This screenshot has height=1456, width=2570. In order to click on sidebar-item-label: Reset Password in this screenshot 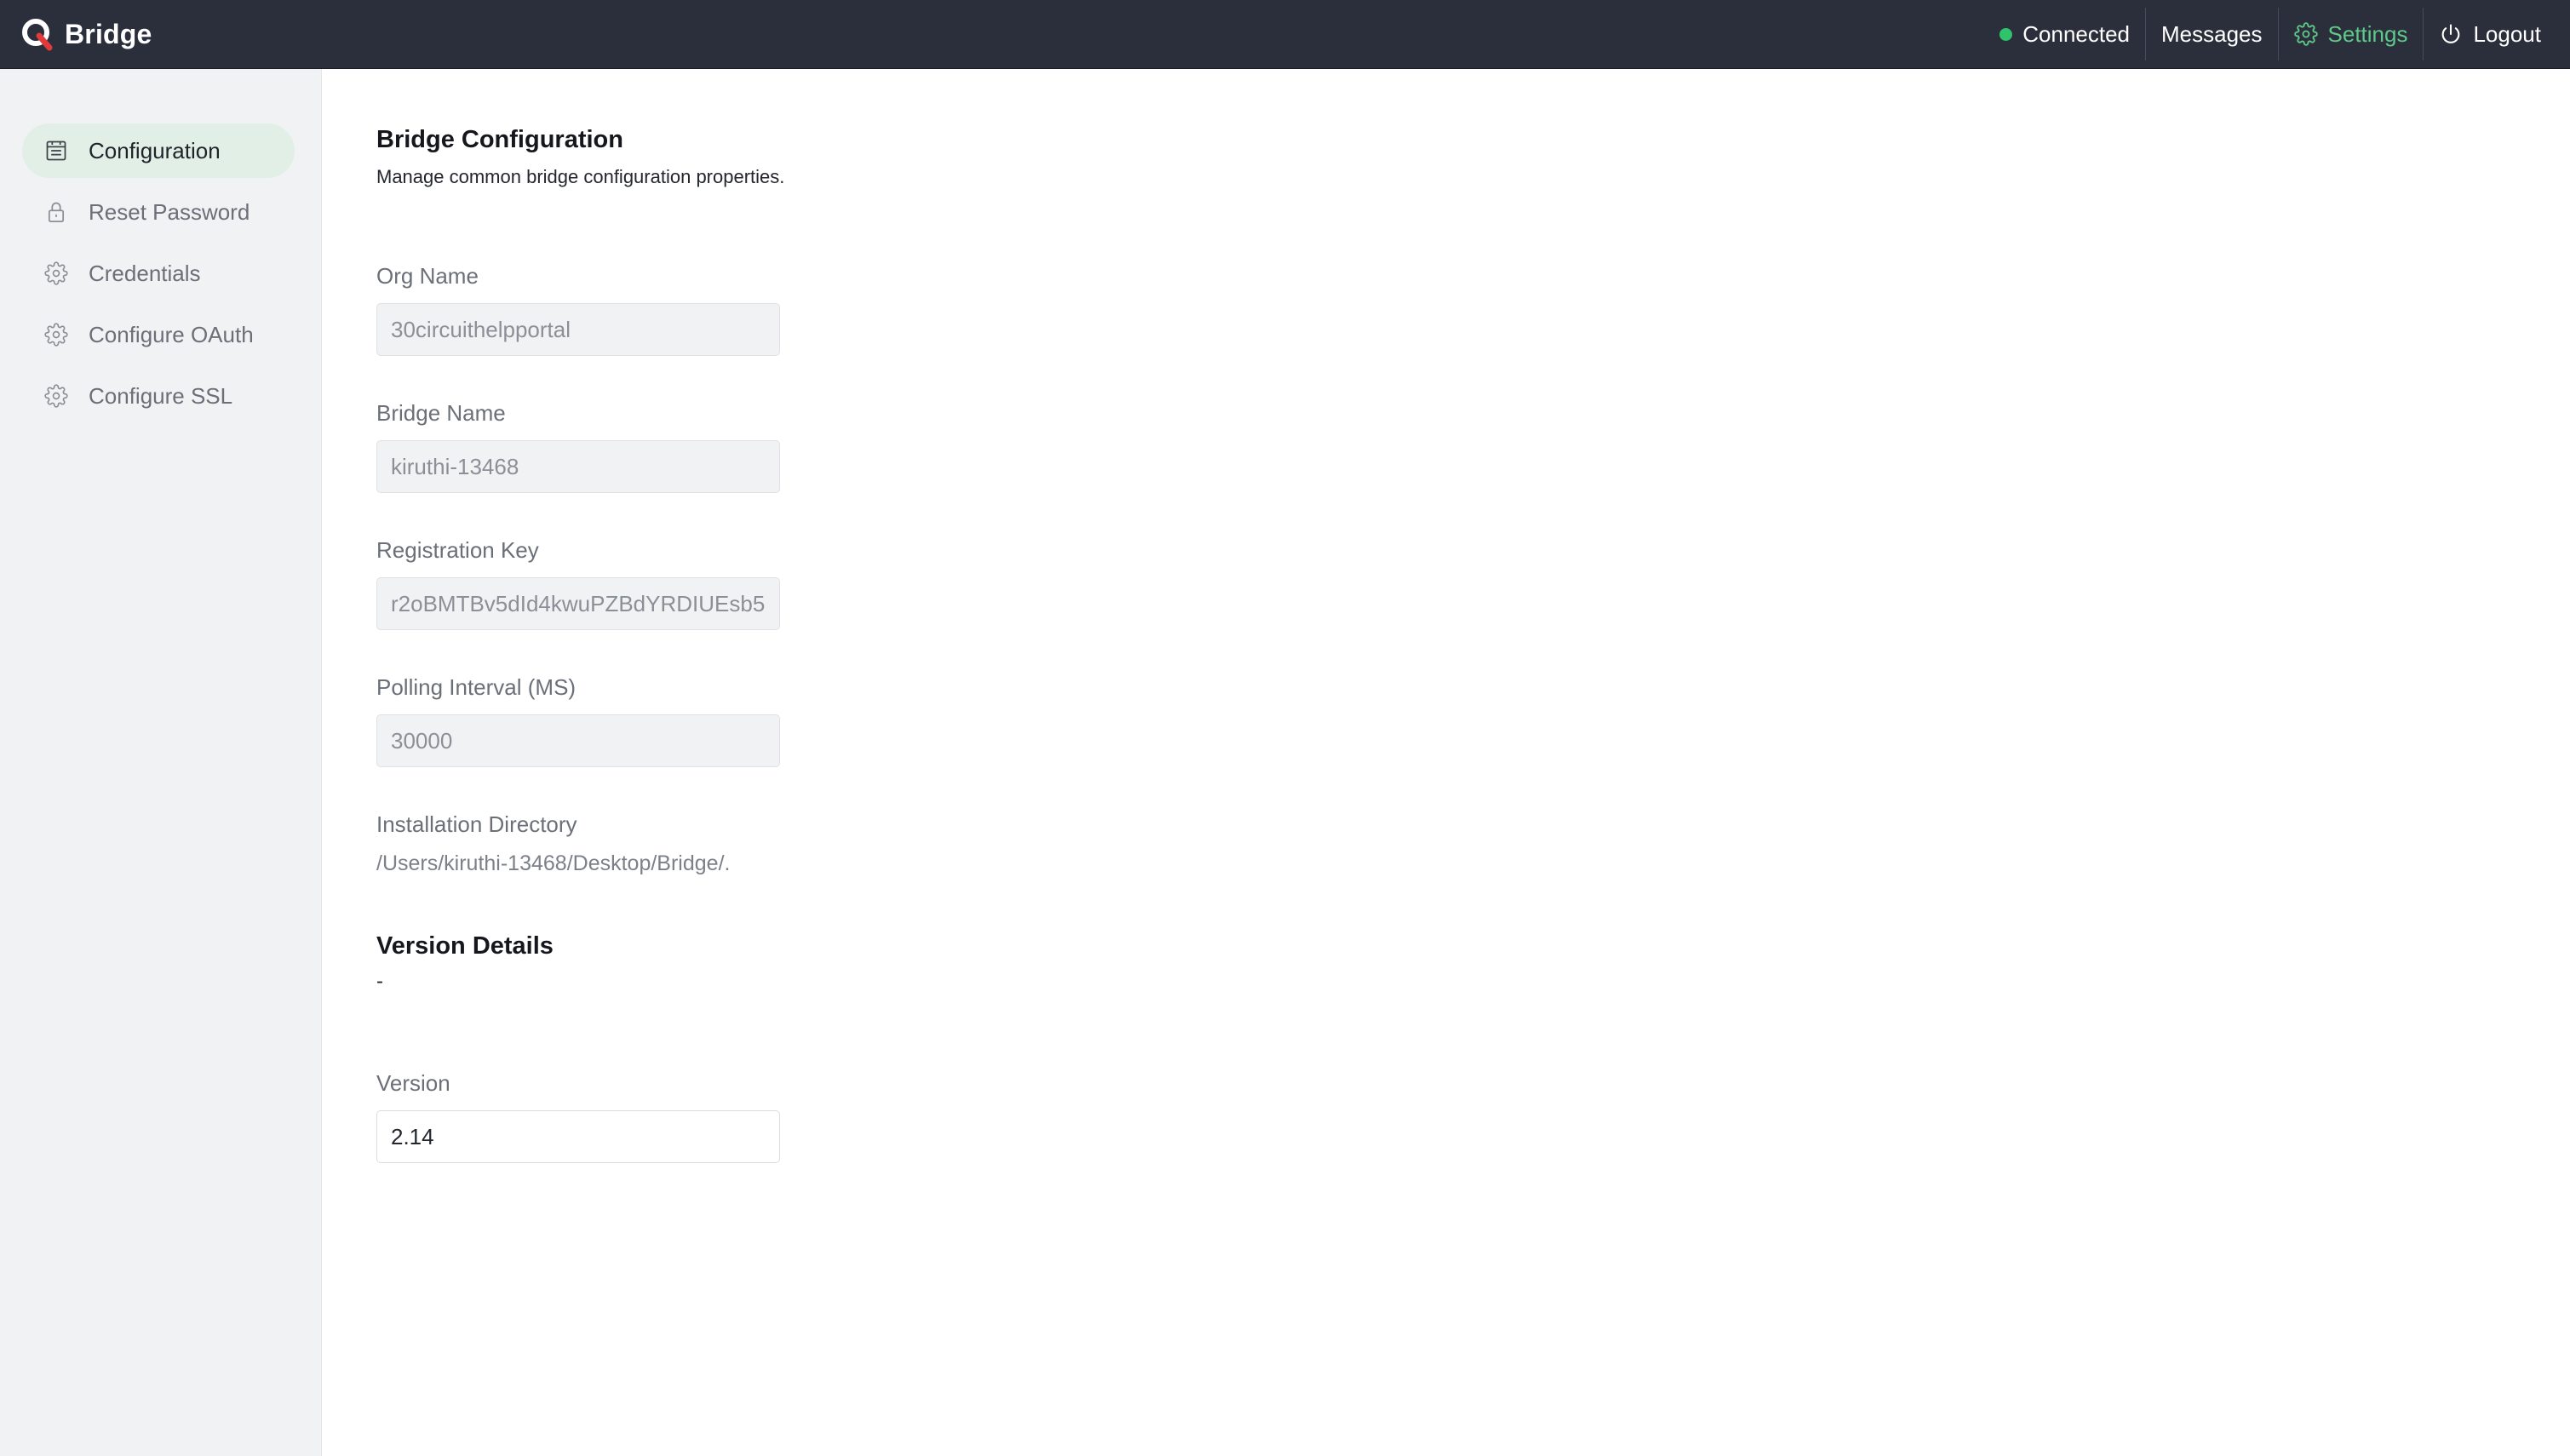, I will do `click(169, 211)`.